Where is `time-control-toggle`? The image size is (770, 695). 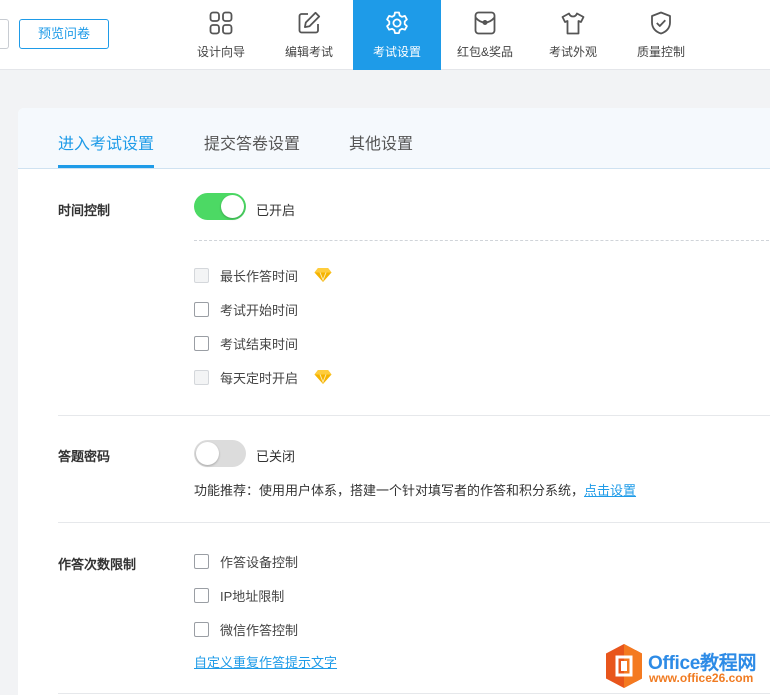 time-control-toggle is located at coordinates (220, 206).